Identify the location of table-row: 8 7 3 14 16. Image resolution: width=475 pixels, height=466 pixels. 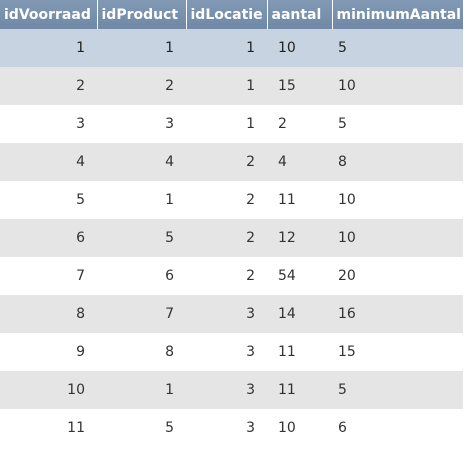
(231, 314).